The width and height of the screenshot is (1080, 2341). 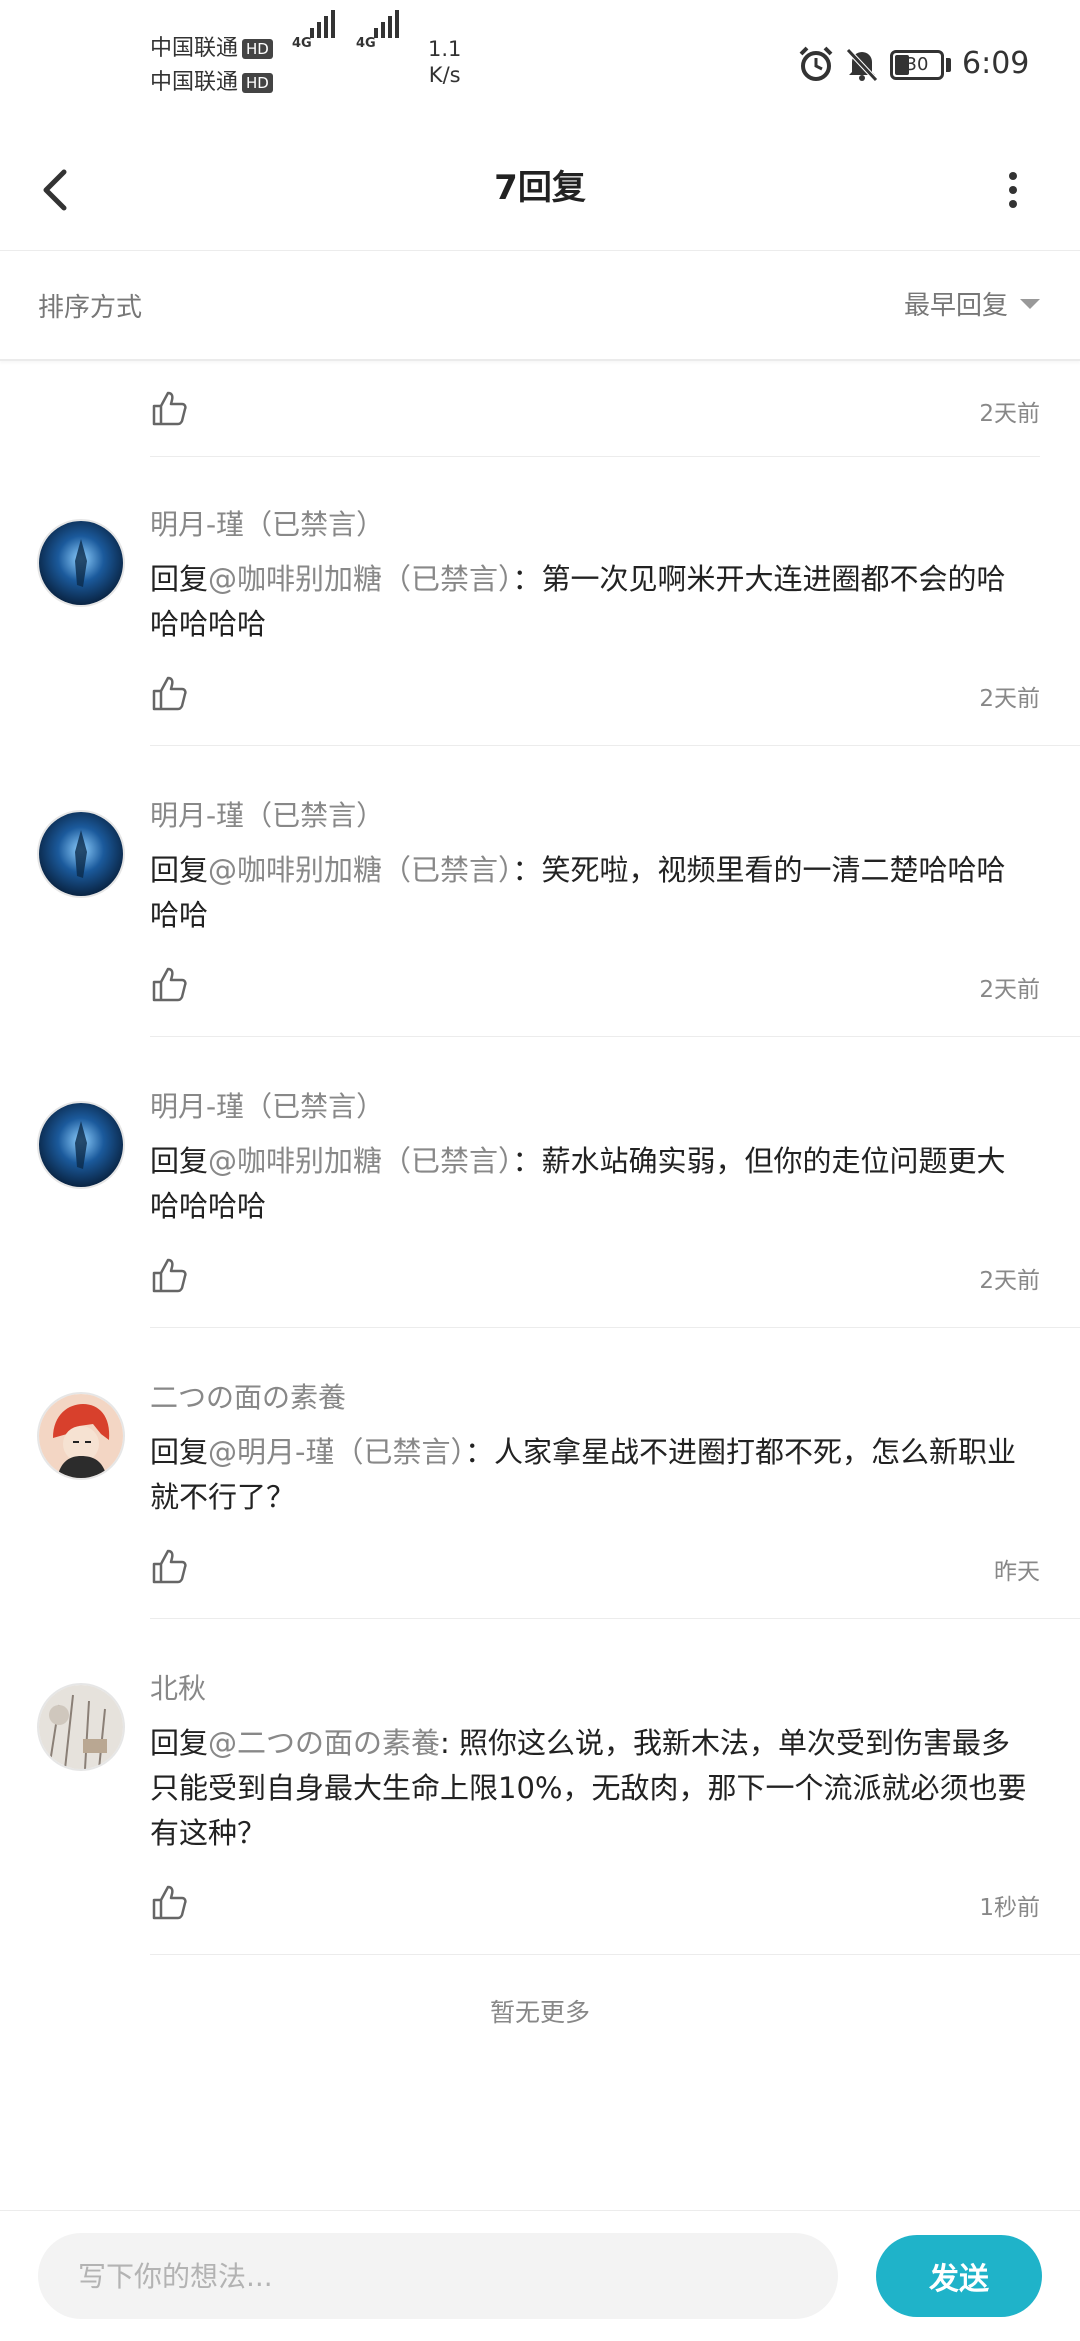 I want to click on sort-dropdown: 最早回复, so click(x=972, y=303).